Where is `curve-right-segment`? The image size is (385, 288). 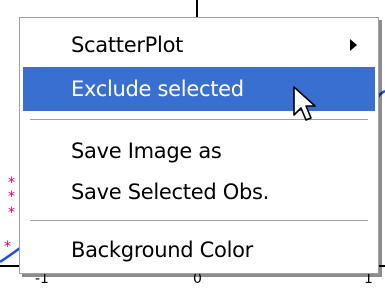
curve-right-segment is located at coordinates (380, 93).